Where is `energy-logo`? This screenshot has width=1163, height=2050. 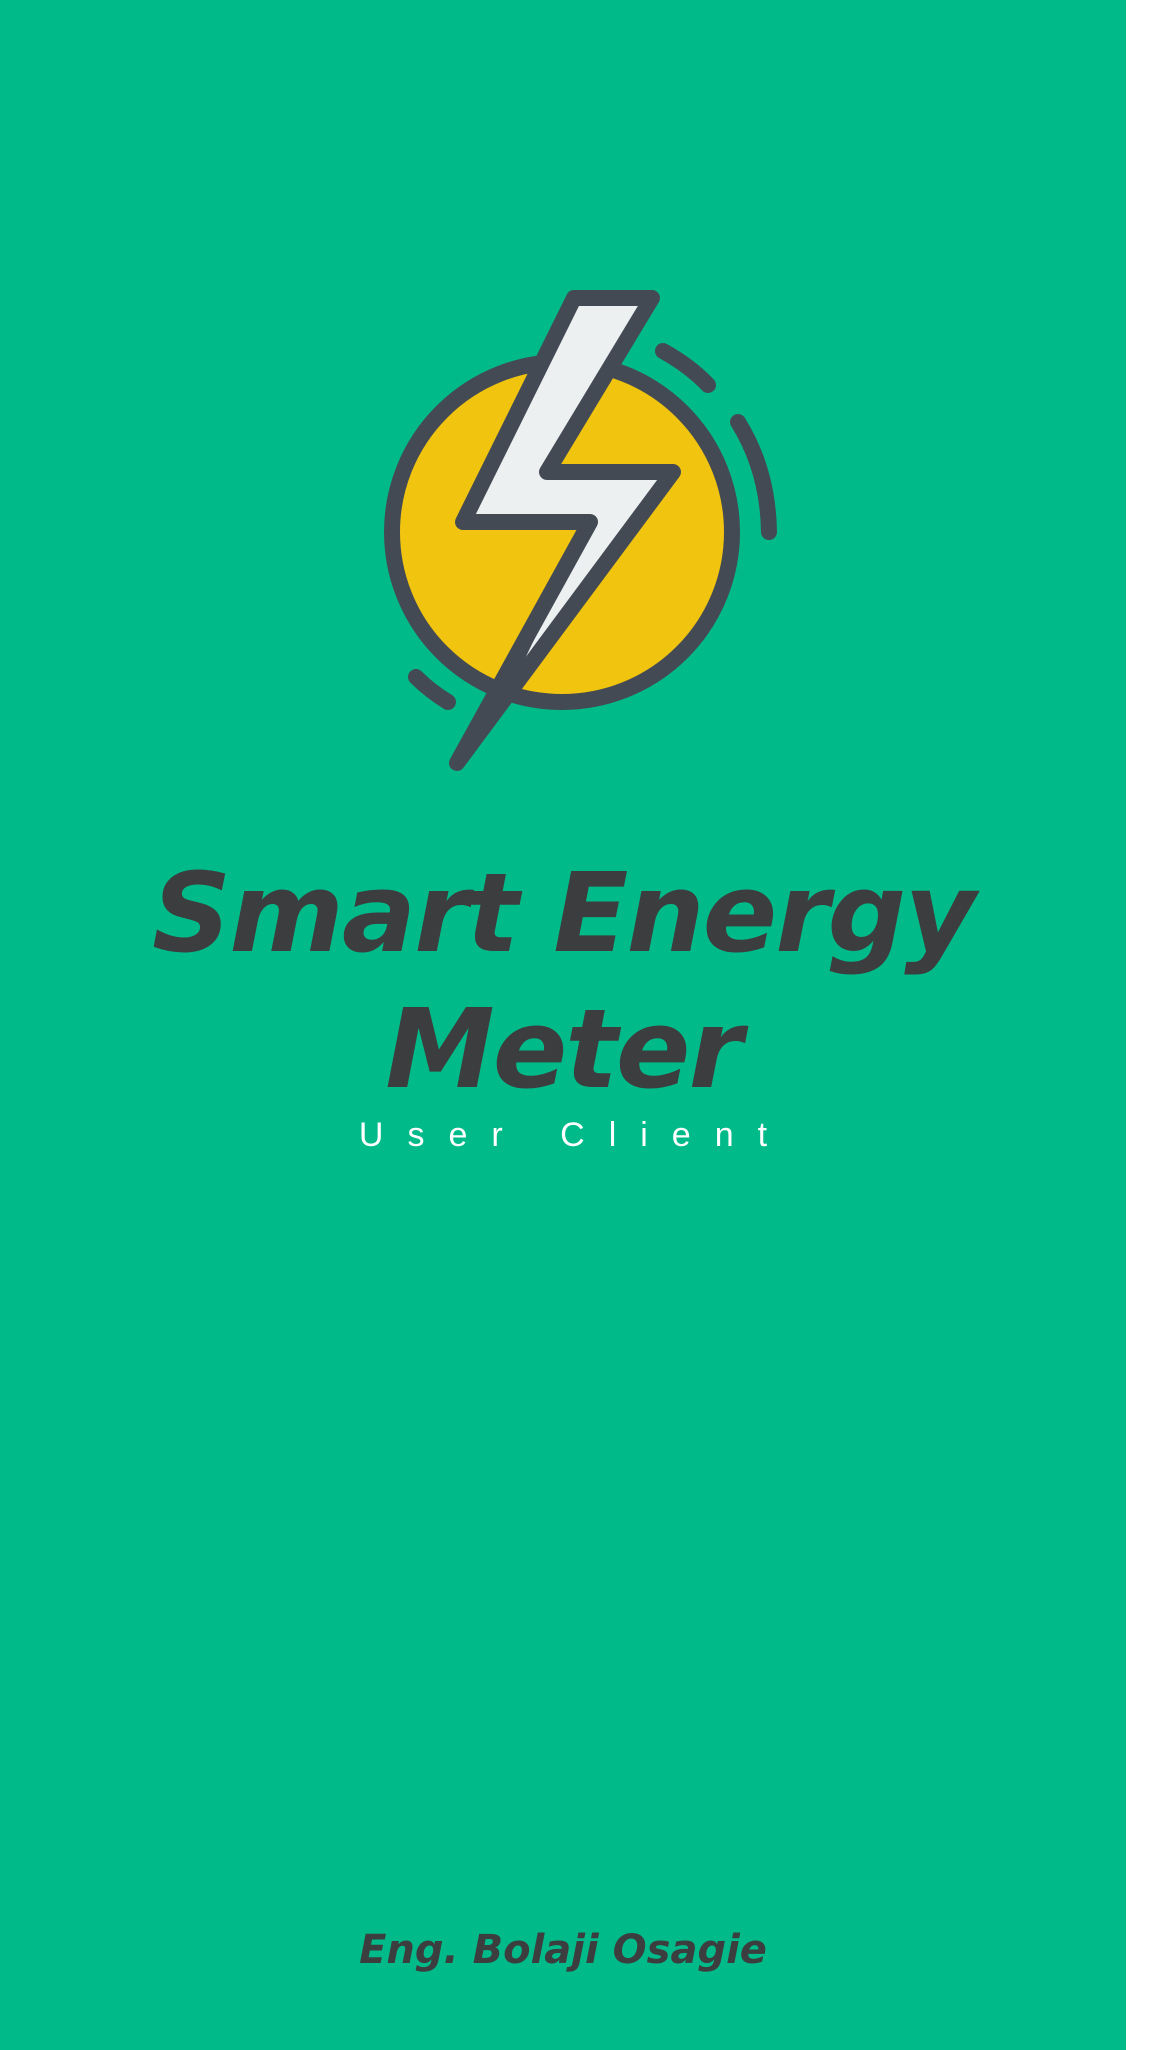
energy-logo is located at coordinates (580, 530).